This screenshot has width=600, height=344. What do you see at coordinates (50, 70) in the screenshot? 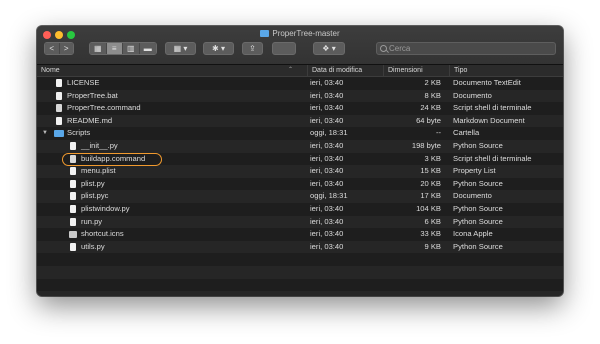
I see `column-name-label: Nome` at bounding box center [50, 70].